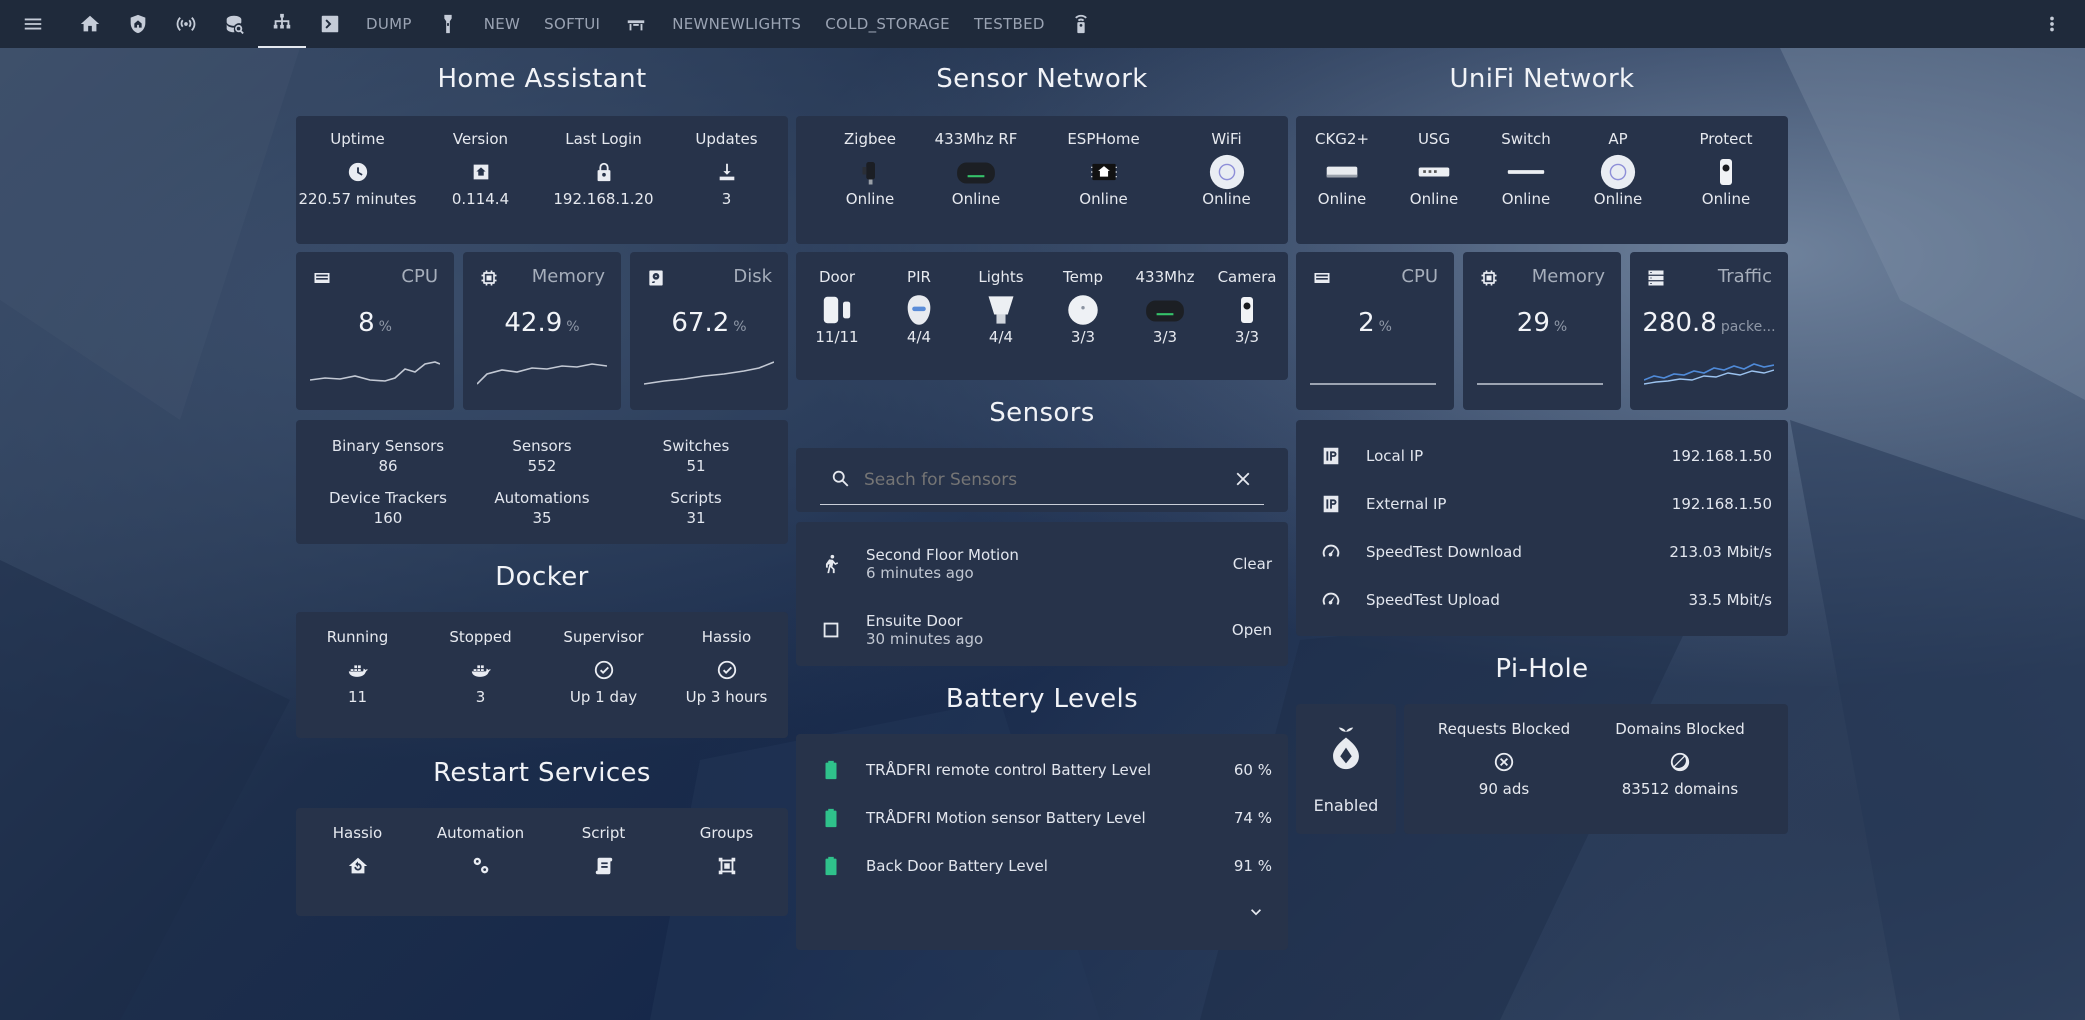 Image resolution: width=2085 pixels, height=1020 pixels. I want to click on restart-services-title: Restart Services, so click(542, 773).